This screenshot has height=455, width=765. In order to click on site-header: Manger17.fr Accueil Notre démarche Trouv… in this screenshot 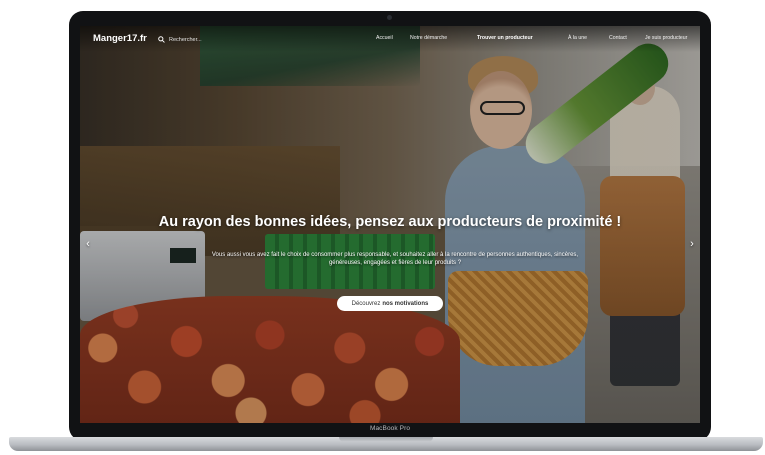, I will do `click(390, 39)`.